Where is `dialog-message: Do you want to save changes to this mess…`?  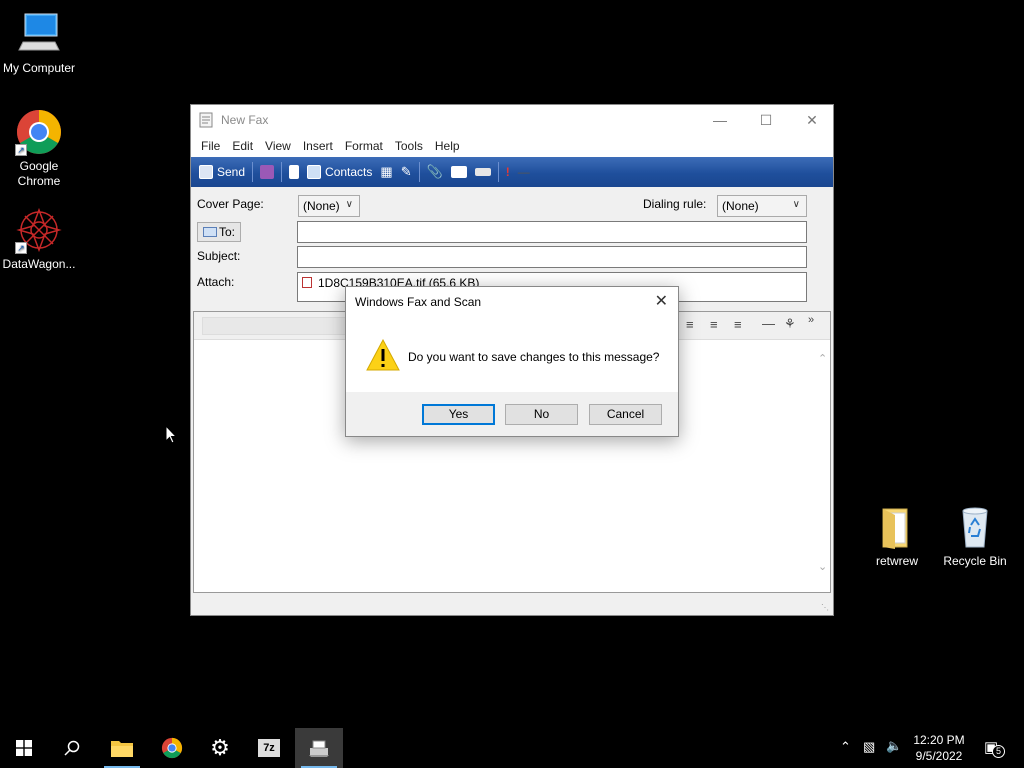 dialog-message: Do you want to save changes to this mess… is located at coordinates (534, 357).